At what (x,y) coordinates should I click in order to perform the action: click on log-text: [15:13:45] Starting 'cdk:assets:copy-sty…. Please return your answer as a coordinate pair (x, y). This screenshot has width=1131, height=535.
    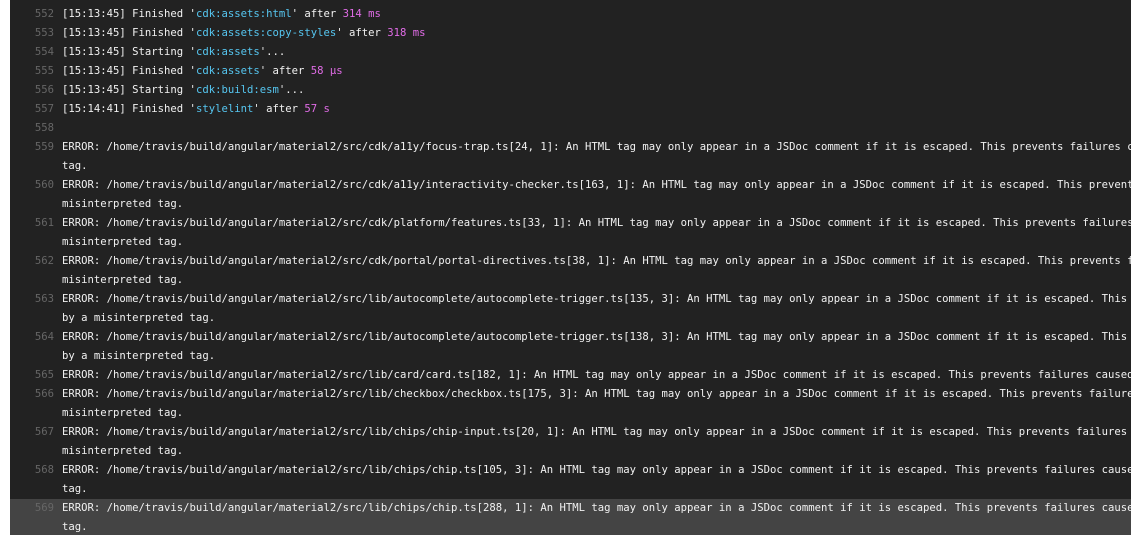
    Looking at the image, I should click on (212, 0).